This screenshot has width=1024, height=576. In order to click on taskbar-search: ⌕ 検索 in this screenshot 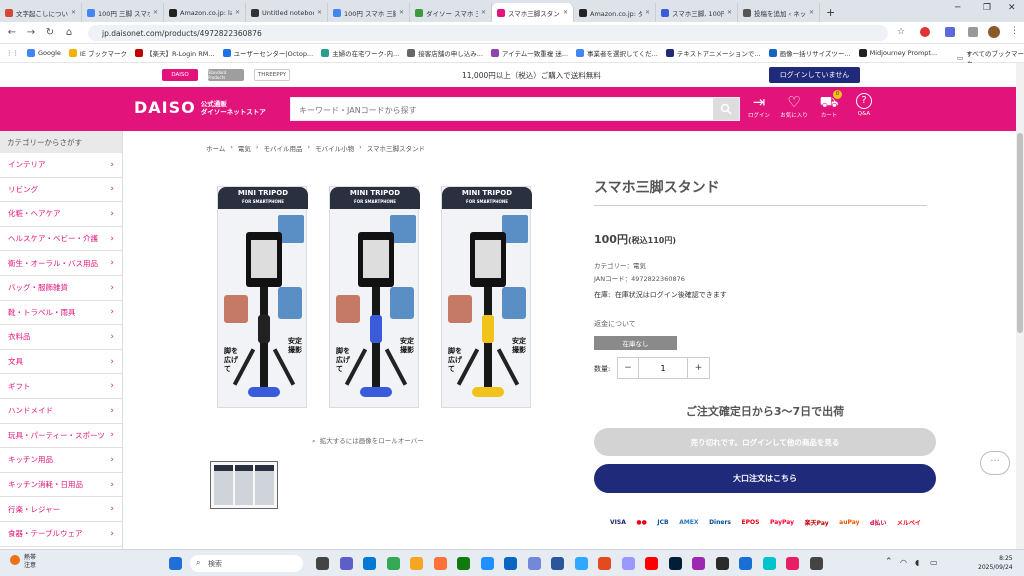, I will do `click(246, 563)`.